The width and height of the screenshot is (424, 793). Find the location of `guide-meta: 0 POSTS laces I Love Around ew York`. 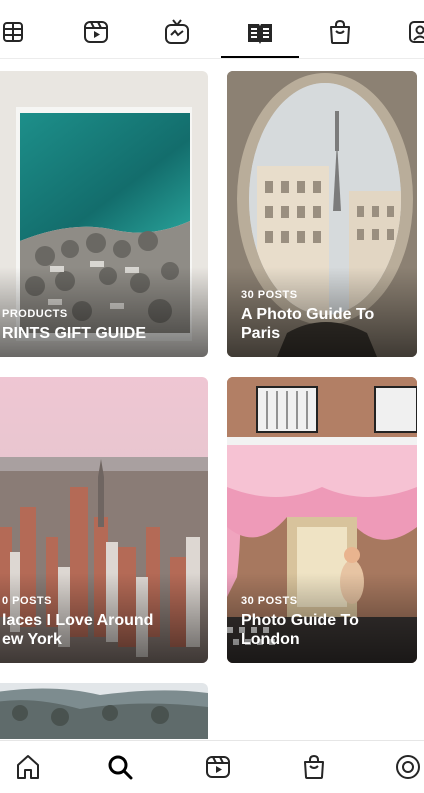

guide-meta: 0 POSTS laces I Love Around ew York is located at coordinates (87, 622).